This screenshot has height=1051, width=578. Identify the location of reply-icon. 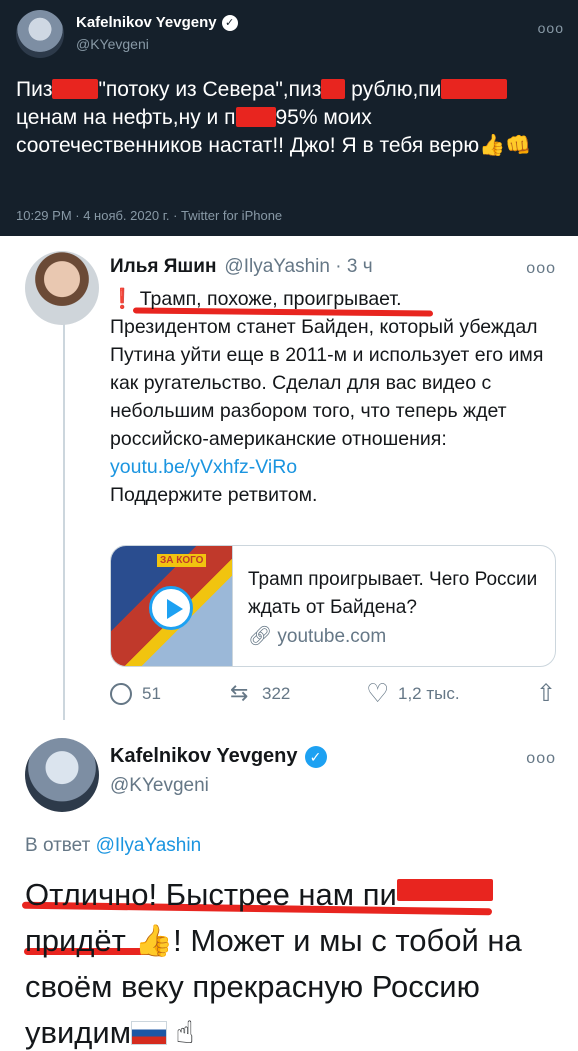
(121, 694).